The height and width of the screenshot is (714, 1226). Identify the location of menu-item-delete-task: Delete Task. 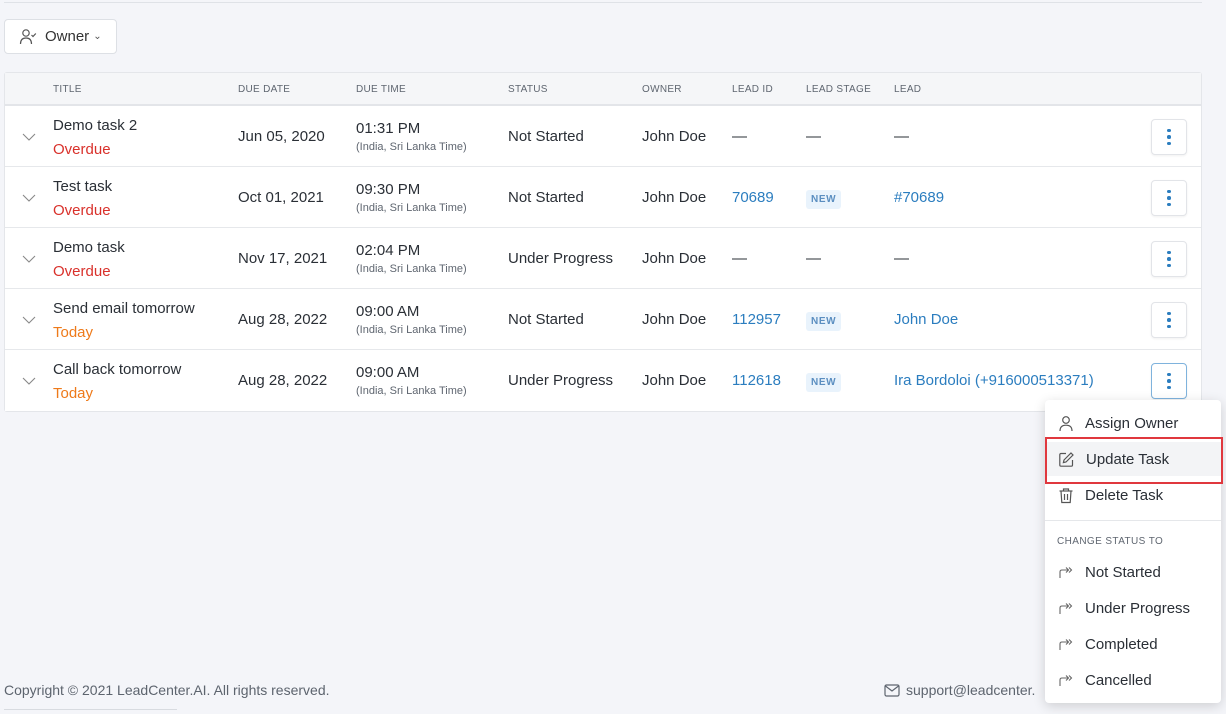
(1133, 495).